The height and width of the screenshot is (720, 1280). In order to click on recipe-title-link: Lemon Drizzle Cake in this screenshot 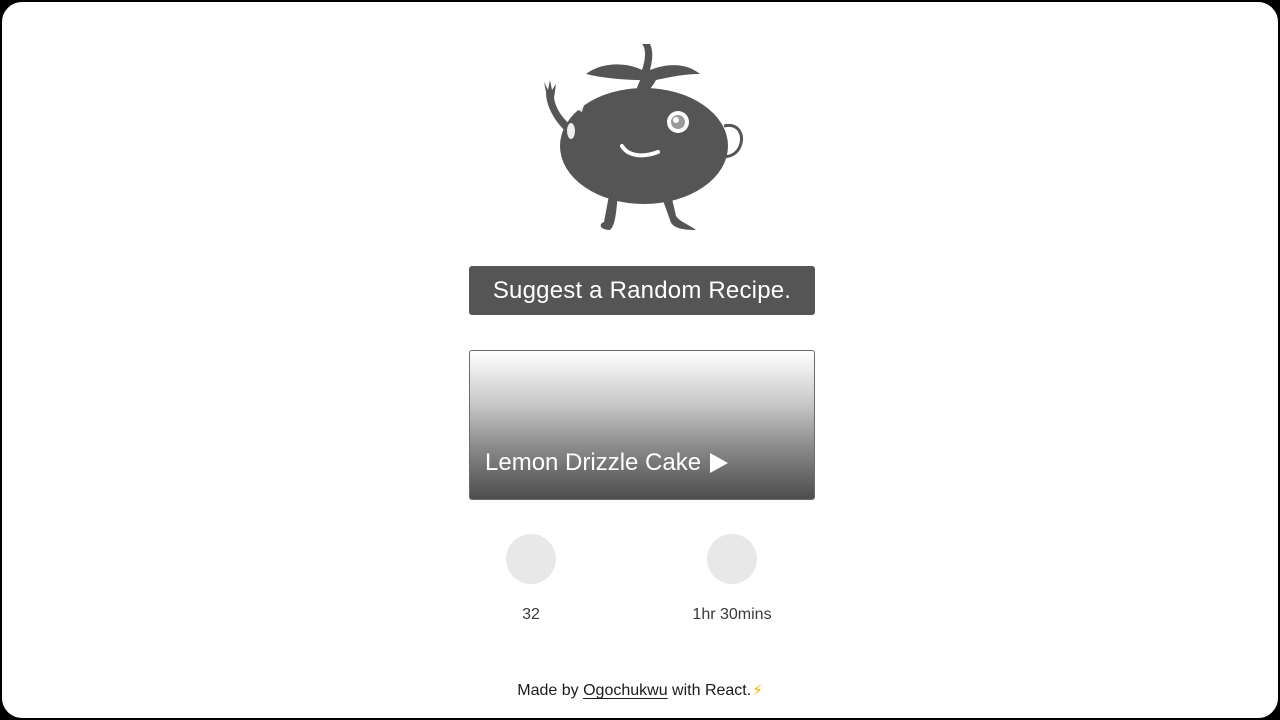, I will do `click(607, 463)`.